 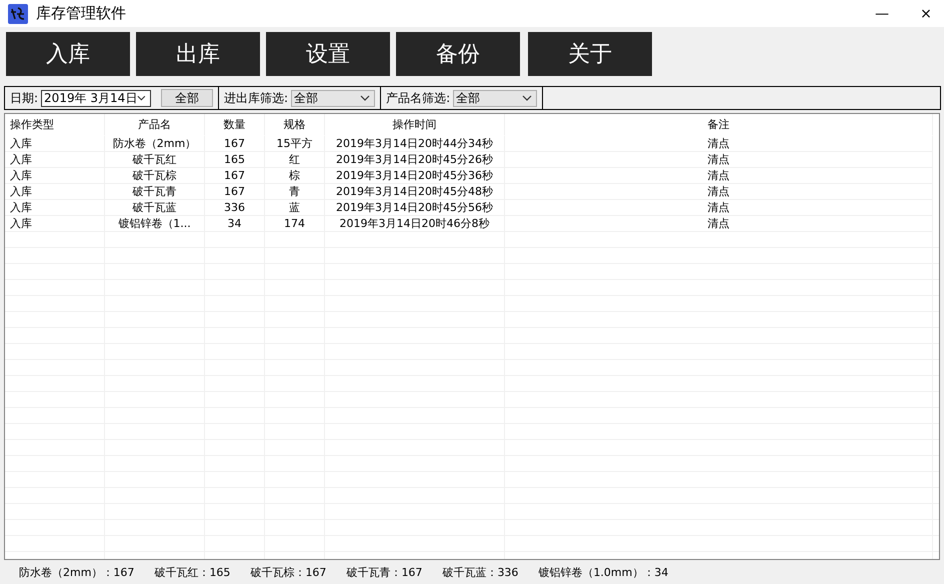 I want to click on status-item: 破千瓦蓝：336, so click(x=480, y=572).